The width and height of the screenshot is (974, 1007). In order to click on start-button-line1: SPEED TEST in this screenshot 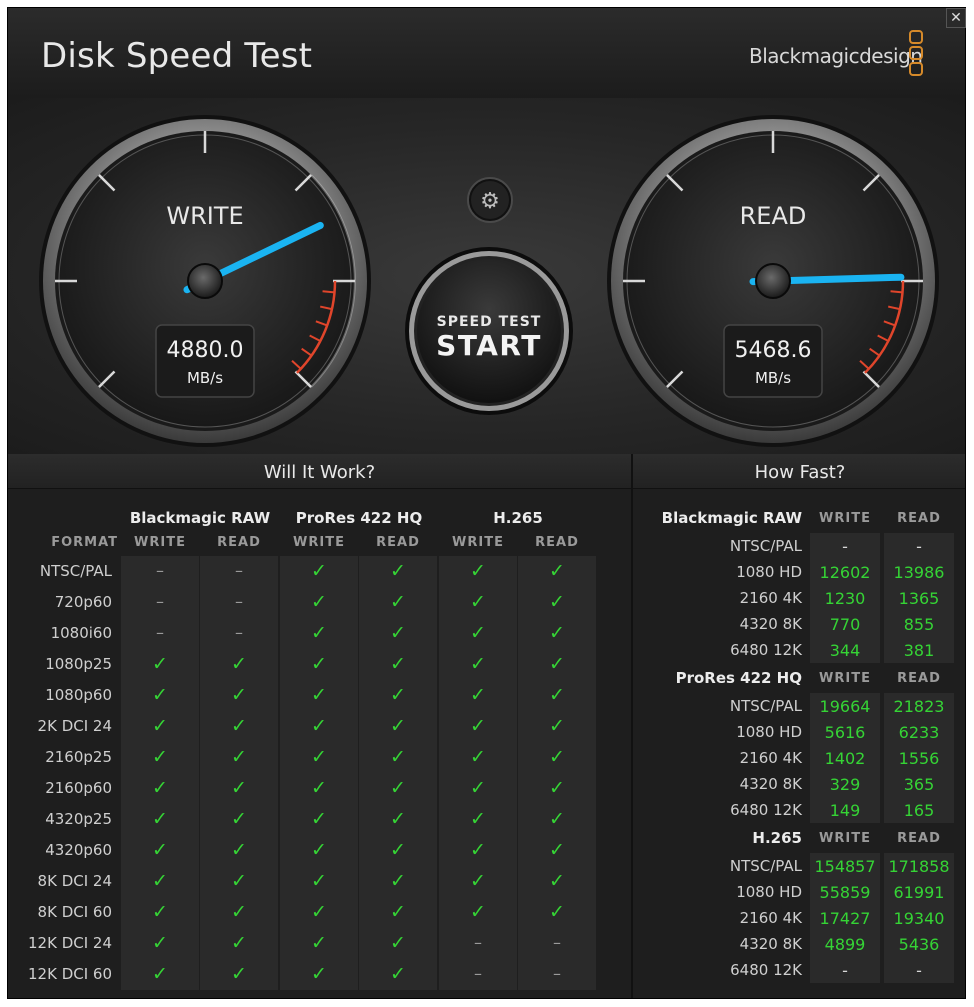, I will do `click(489, 322)`.